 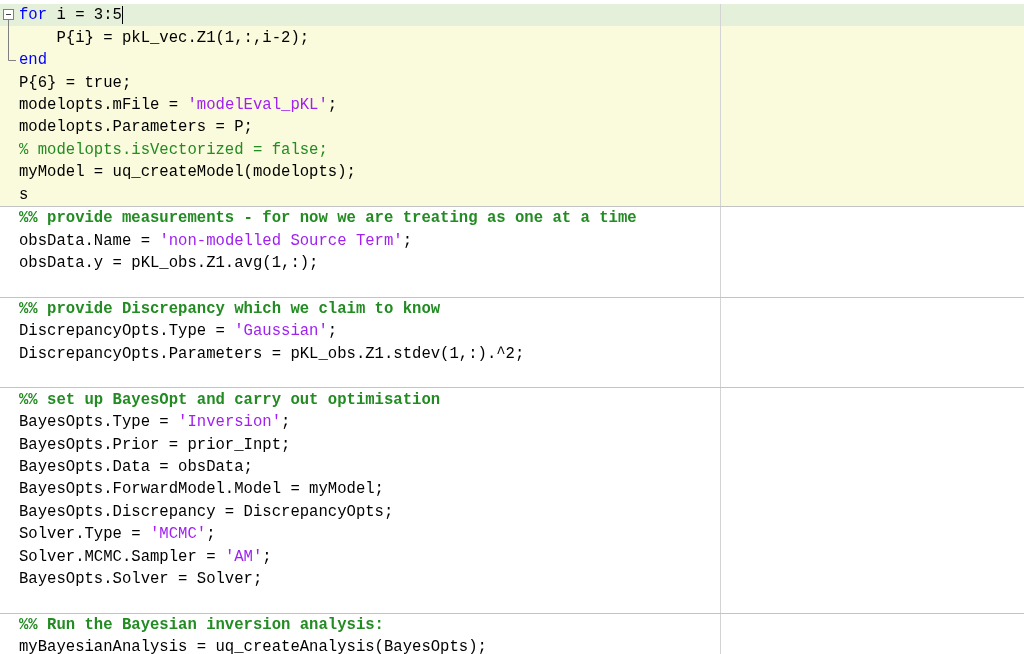 What do you see at coordinates (155, 444) in the screenshot?
I see `code-line: BayesOpts.Prior = prior_Inpt;` at bounding box center [155, 444].